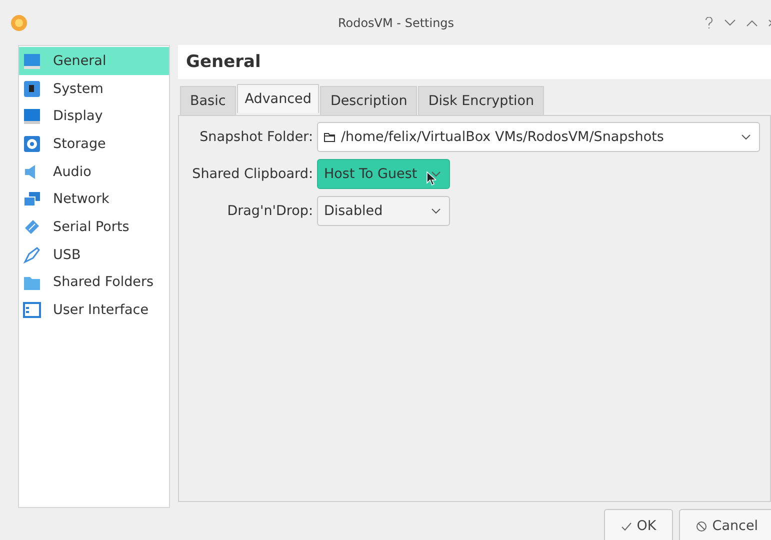 The width and height of the screenshot is (771, 540). What do you see at coordinates (431, 178) in the screenshot?
I see `cursor-icon` at bounding box center [431, 178].